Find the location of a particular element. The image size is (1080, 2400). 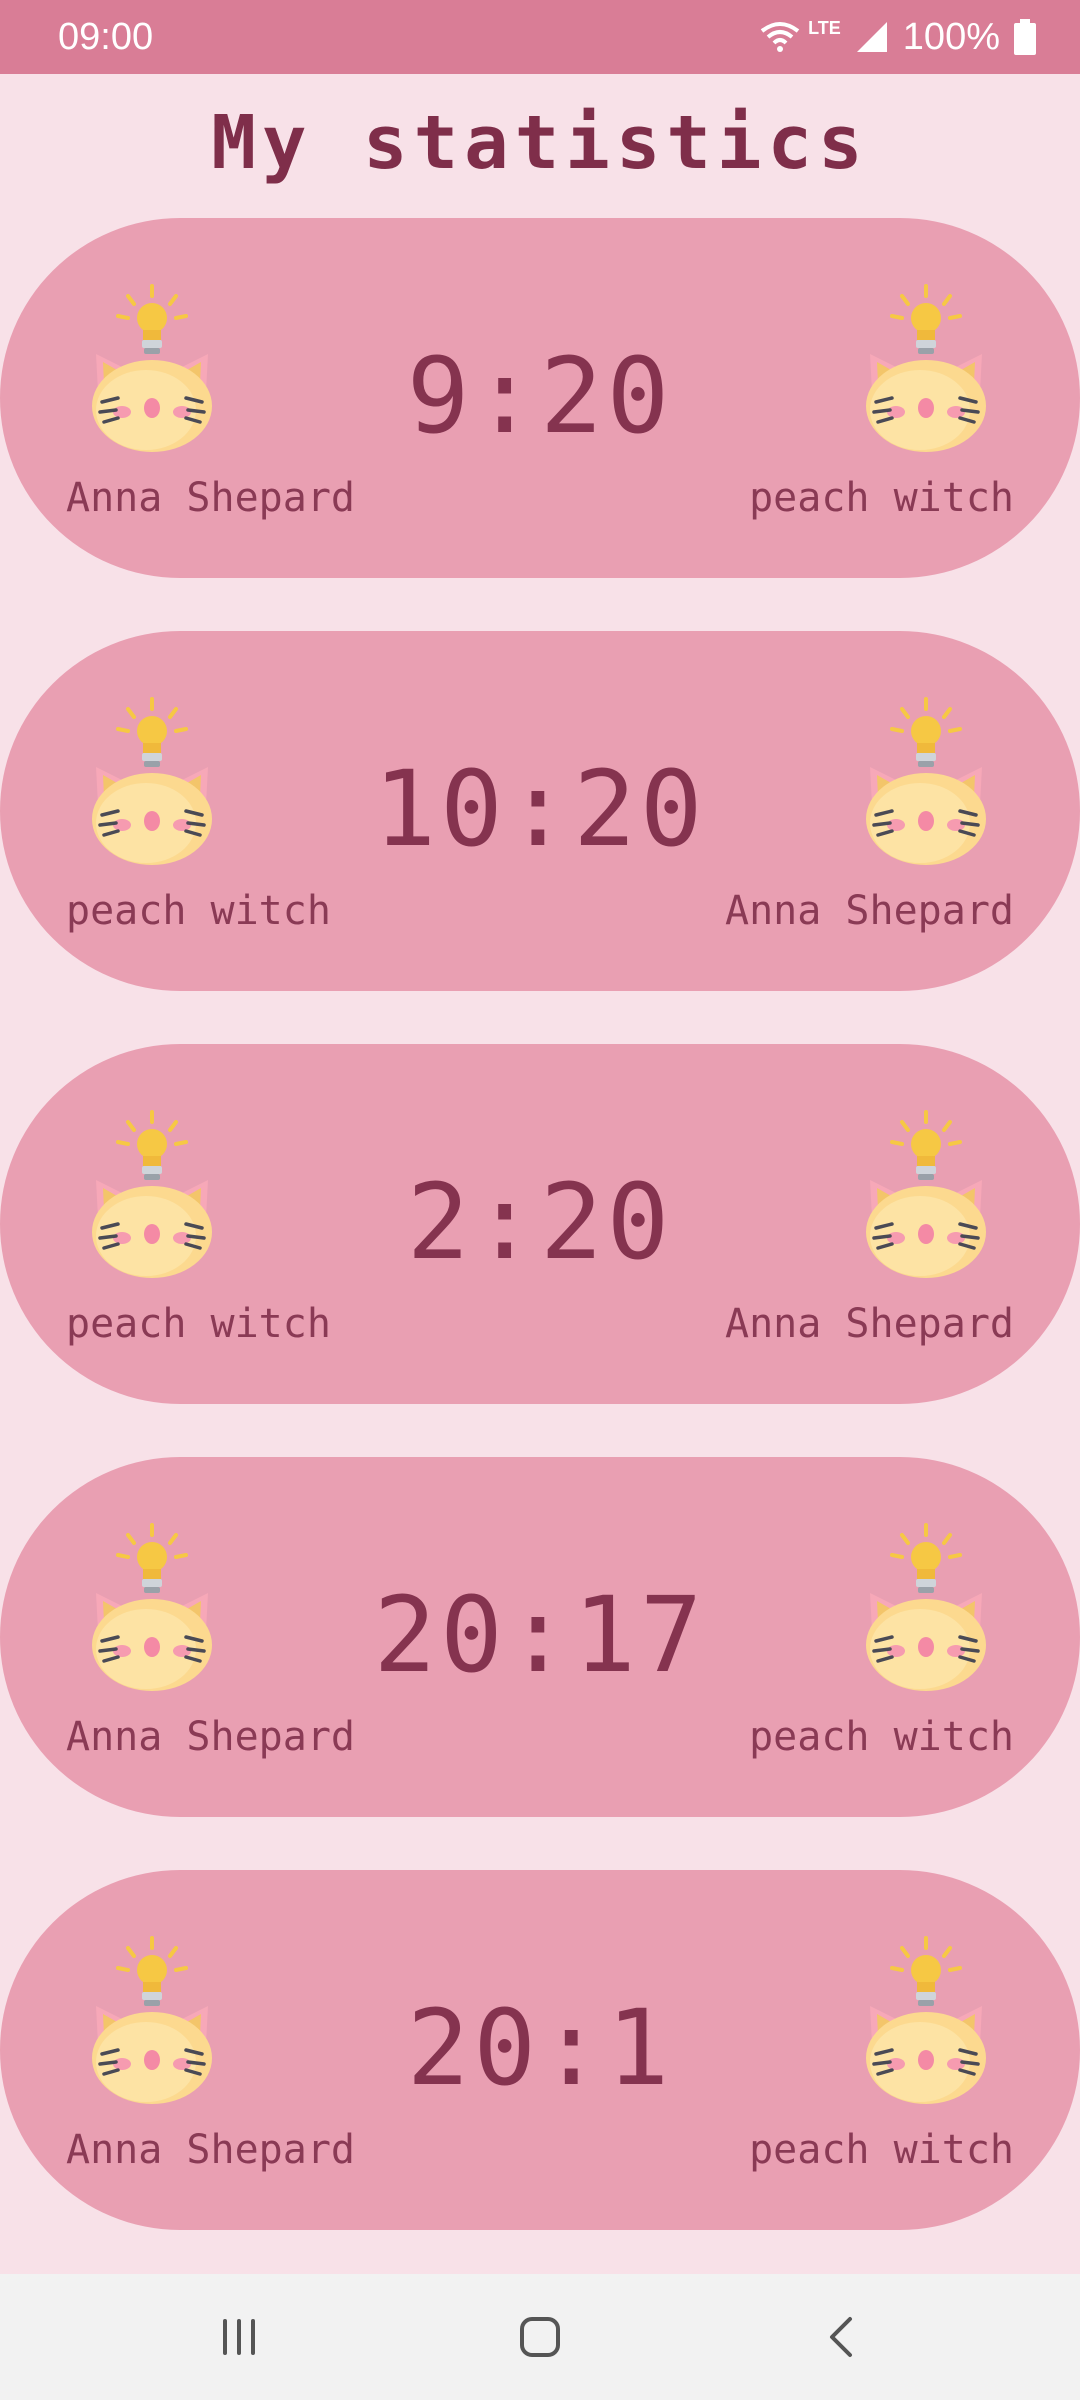

battery-icon is located at coordinates (1025, 37).